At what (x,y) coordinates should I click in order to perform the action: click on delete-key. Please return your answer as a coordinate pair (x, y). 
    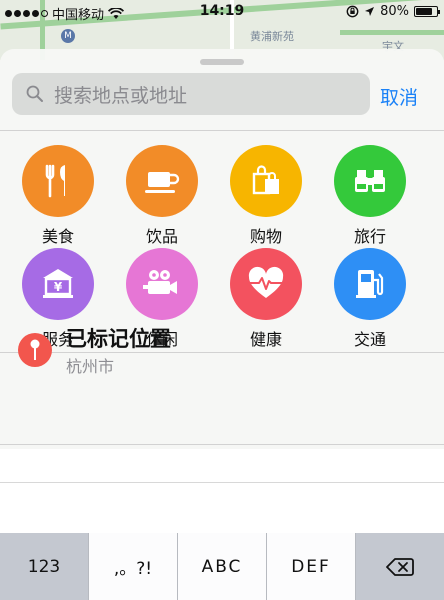
    Looking at the image, I should click on (400, 566).